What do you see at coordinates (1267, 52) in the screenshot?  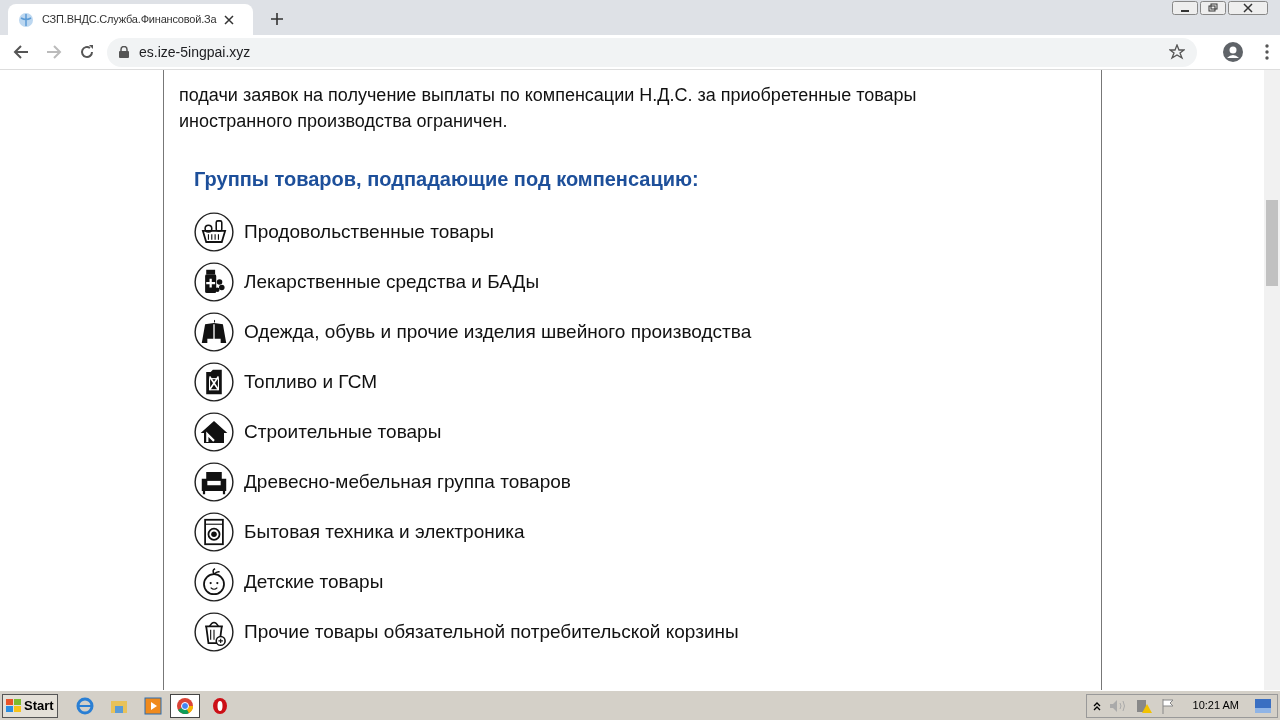 I see `menu-icon` at bounding box center [1267, 52].